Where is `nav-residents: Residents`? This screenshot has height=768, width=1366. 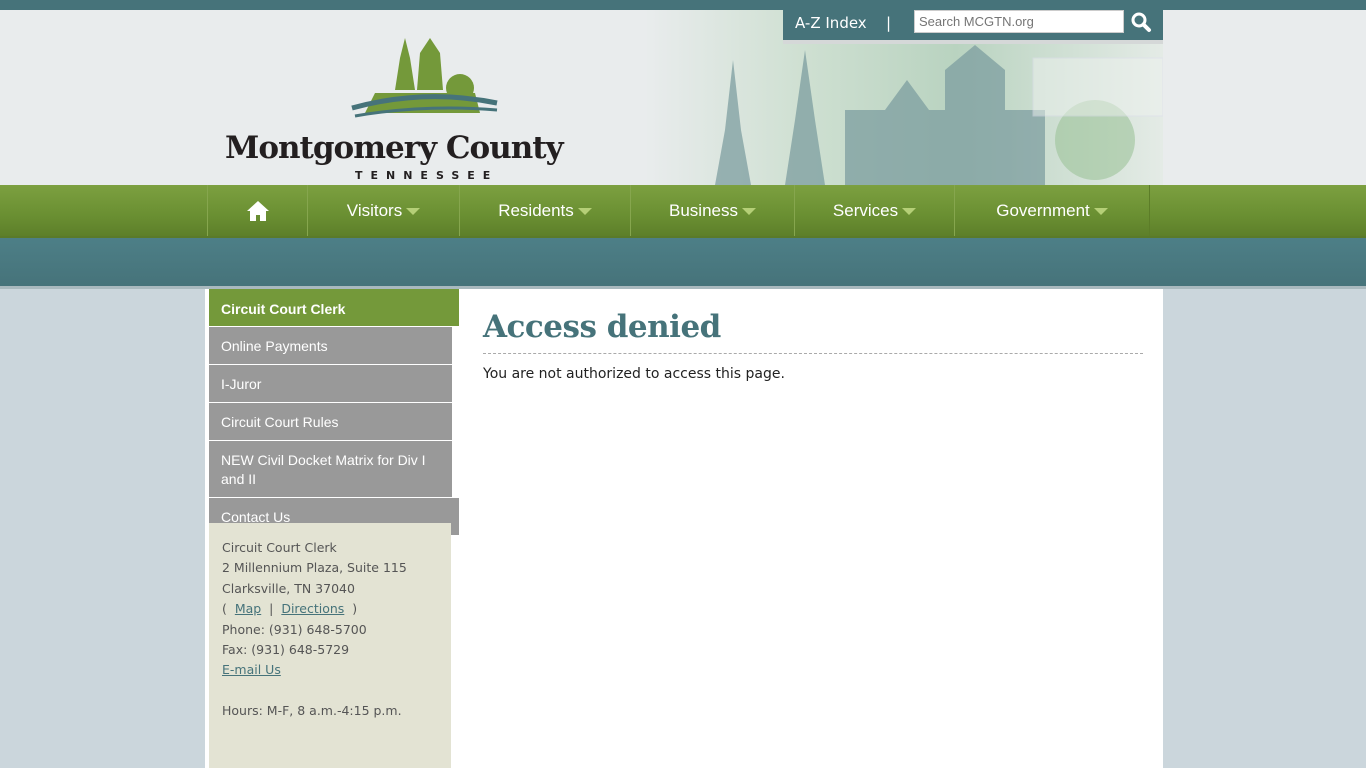
nav-residents: Residents is located at coordinates (545, 210).